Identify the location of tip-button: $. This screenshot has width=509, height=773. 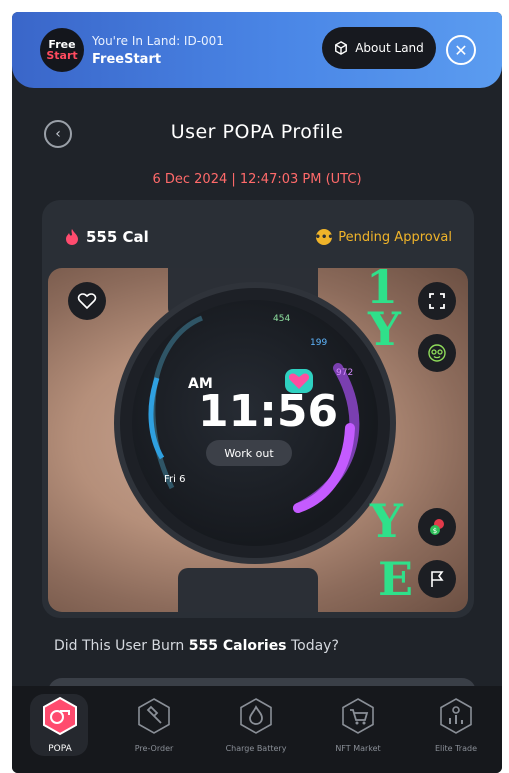
(437, 527).